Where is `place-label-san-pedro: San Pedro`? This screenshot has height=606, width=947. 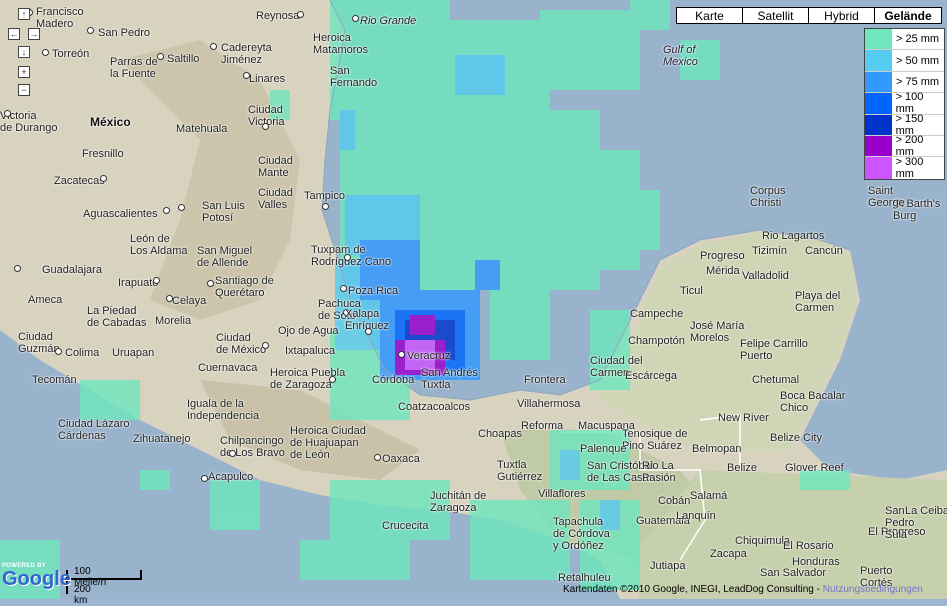 place-label-san-pedro: San Pedro is located at coordinates (124, 33).